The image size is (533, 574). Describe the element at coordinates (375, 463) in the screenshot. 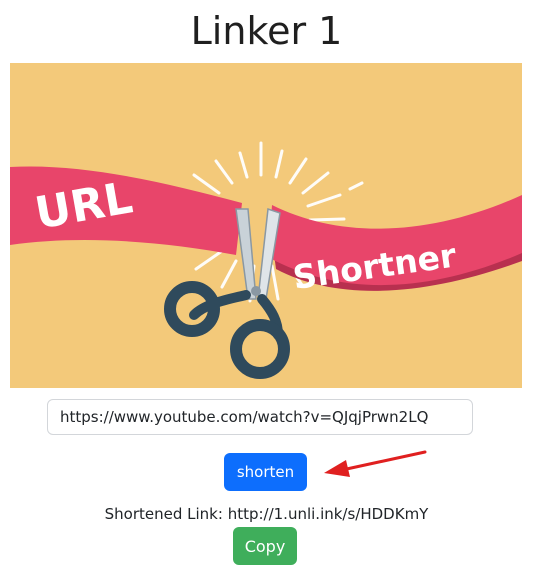

I see `red-arrow-annotation` at that location.